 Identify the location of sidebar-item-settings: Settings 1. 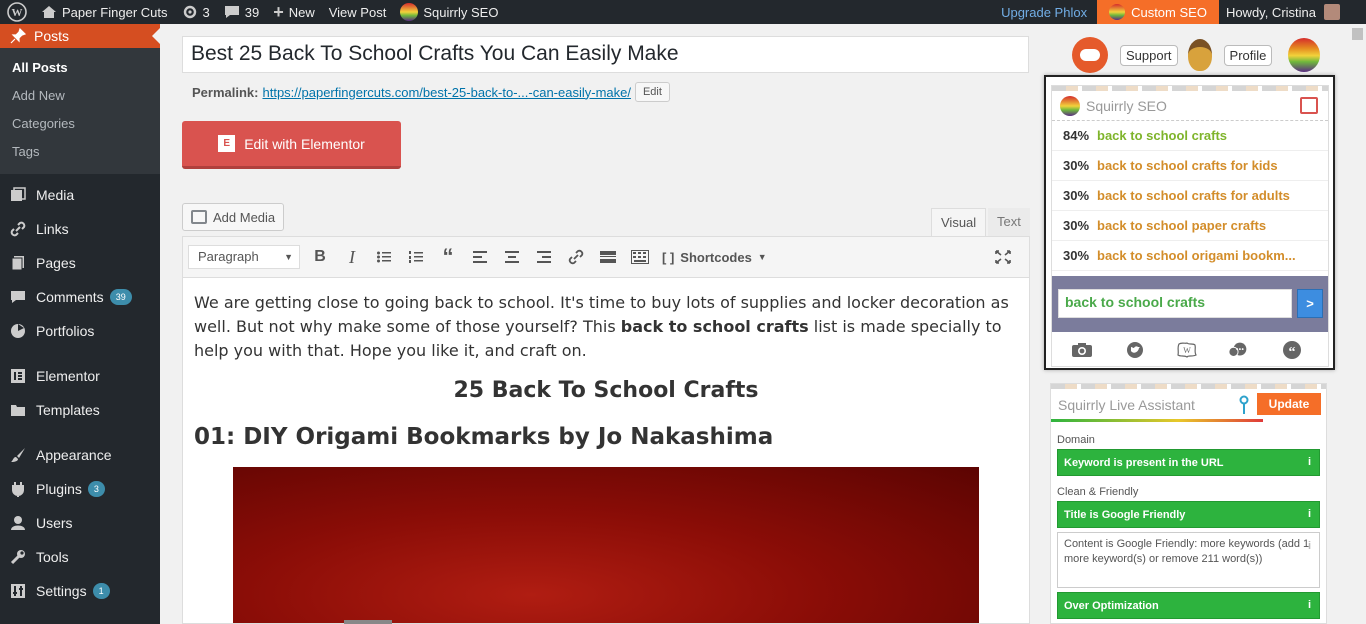
(80, 591).